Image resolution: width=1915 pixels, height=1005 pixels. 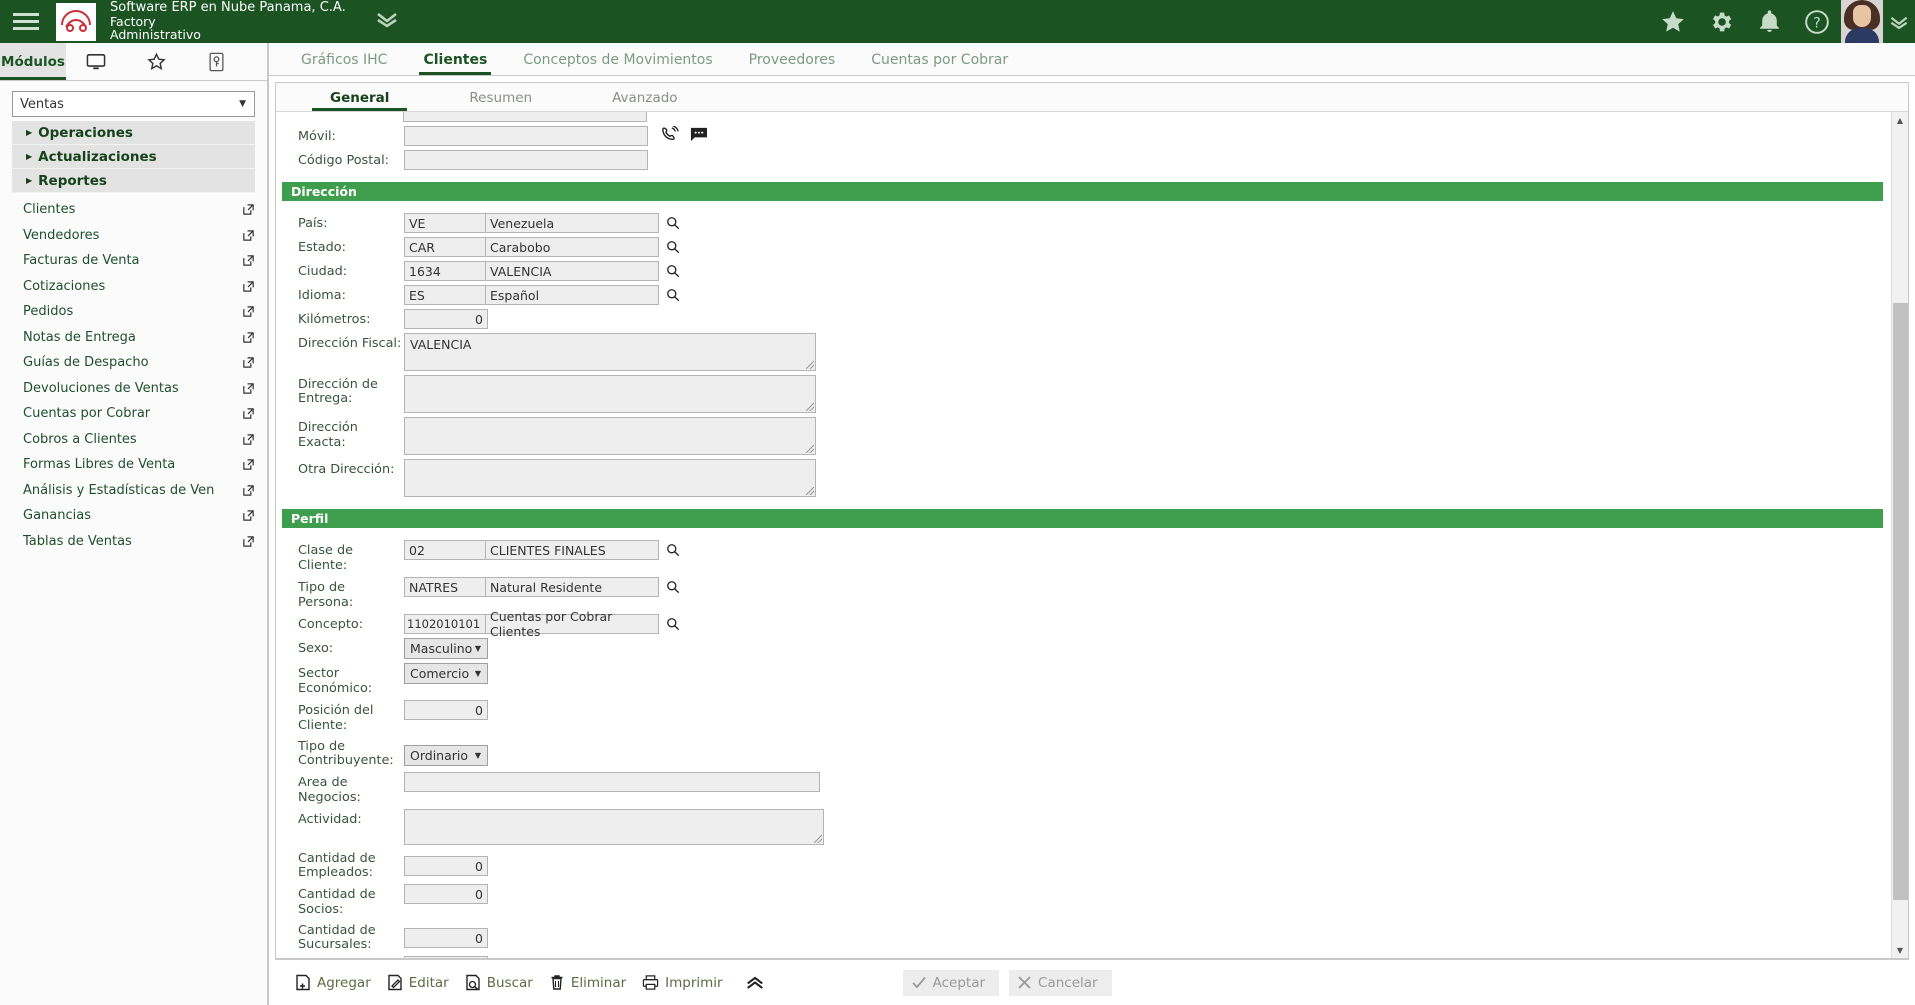 I want to click on sexo-select: Masculino ▼, so click(x=446, y=648).